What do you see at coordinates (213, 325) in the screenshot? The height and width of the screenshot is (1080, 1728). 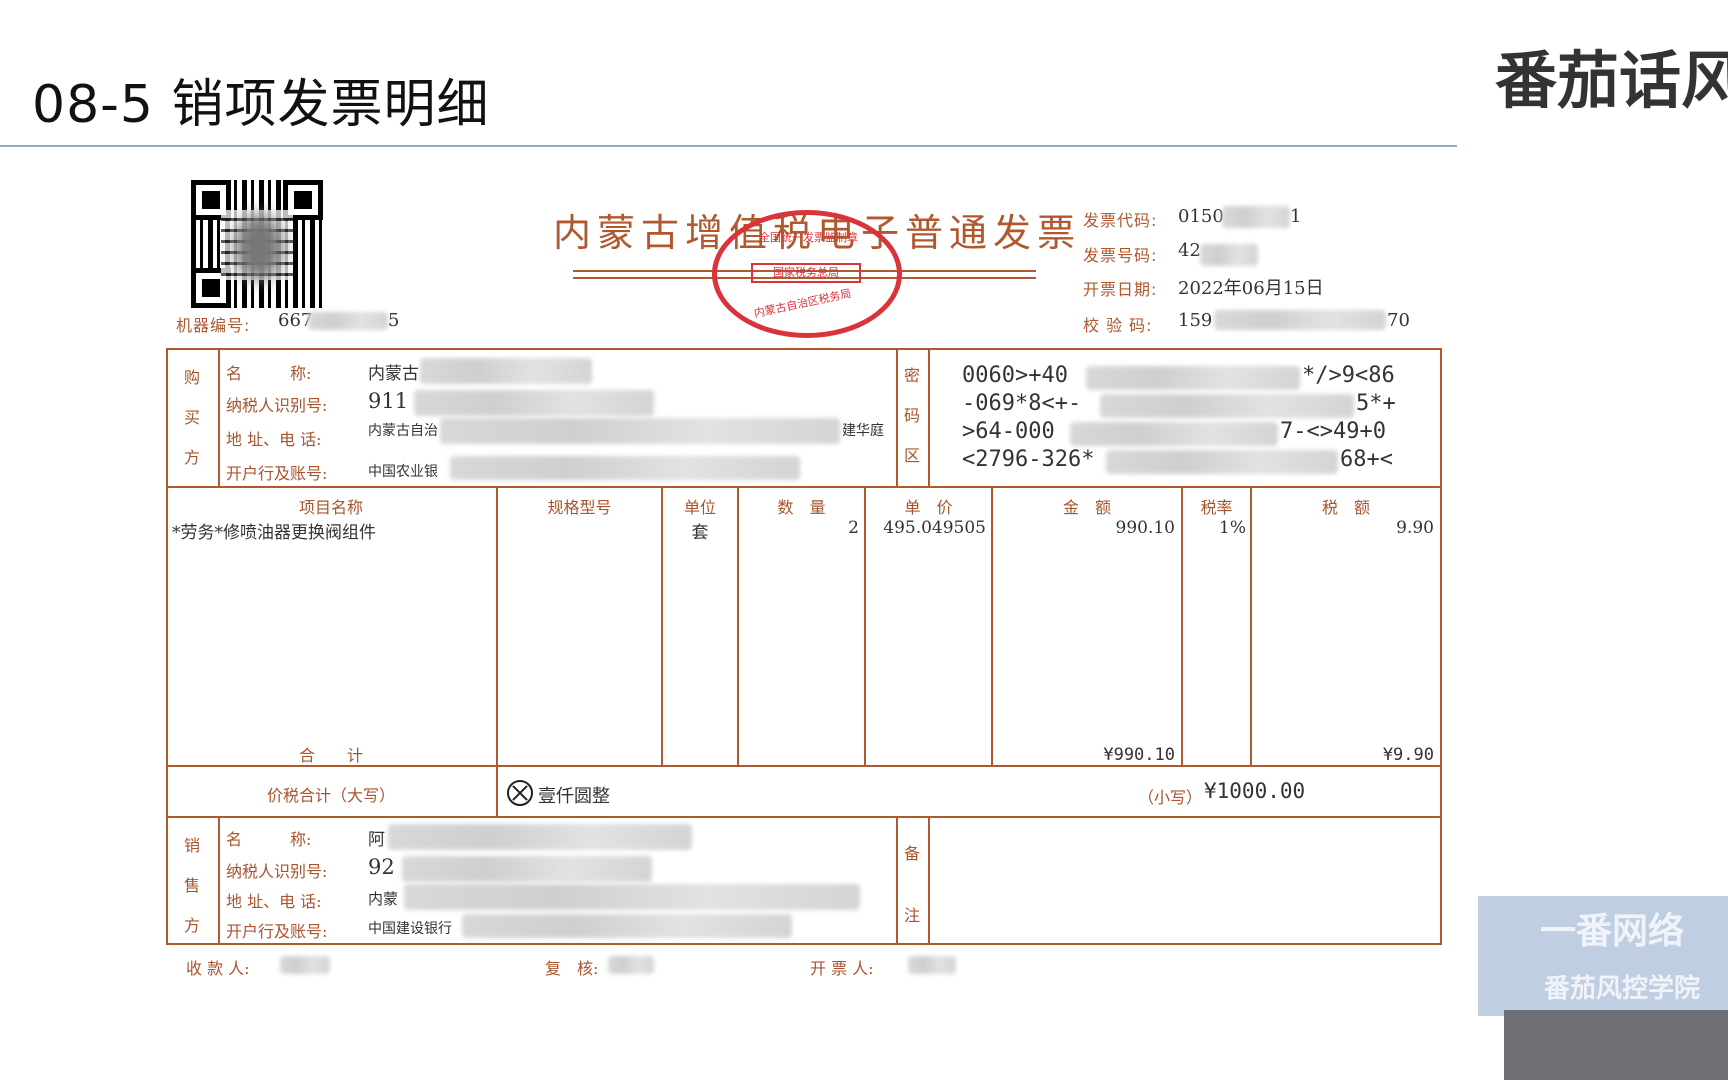 I see `machine-number-label: 机器编号:` at bounding box center [213, 325].